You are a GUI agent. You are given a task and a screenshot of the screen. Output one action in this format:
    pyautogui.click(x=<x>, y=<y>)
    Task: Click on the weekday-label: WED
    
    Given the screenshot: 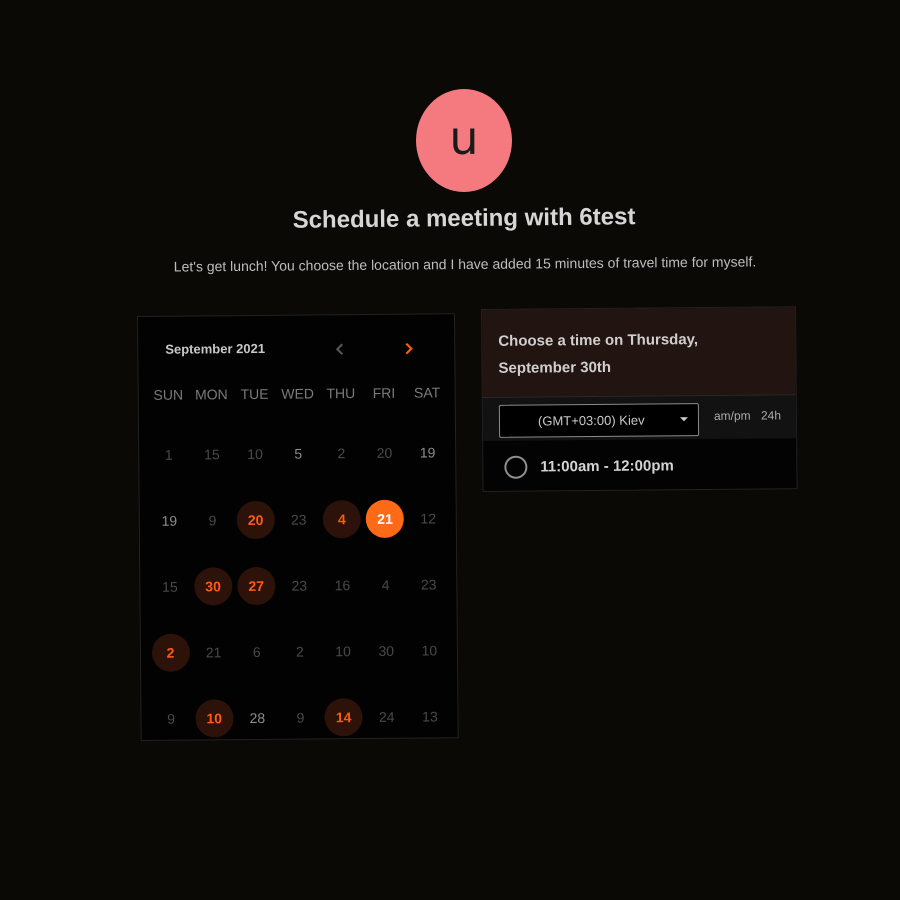 What is the action you would take?
    pyautogui.click(x=298, y=393)
    